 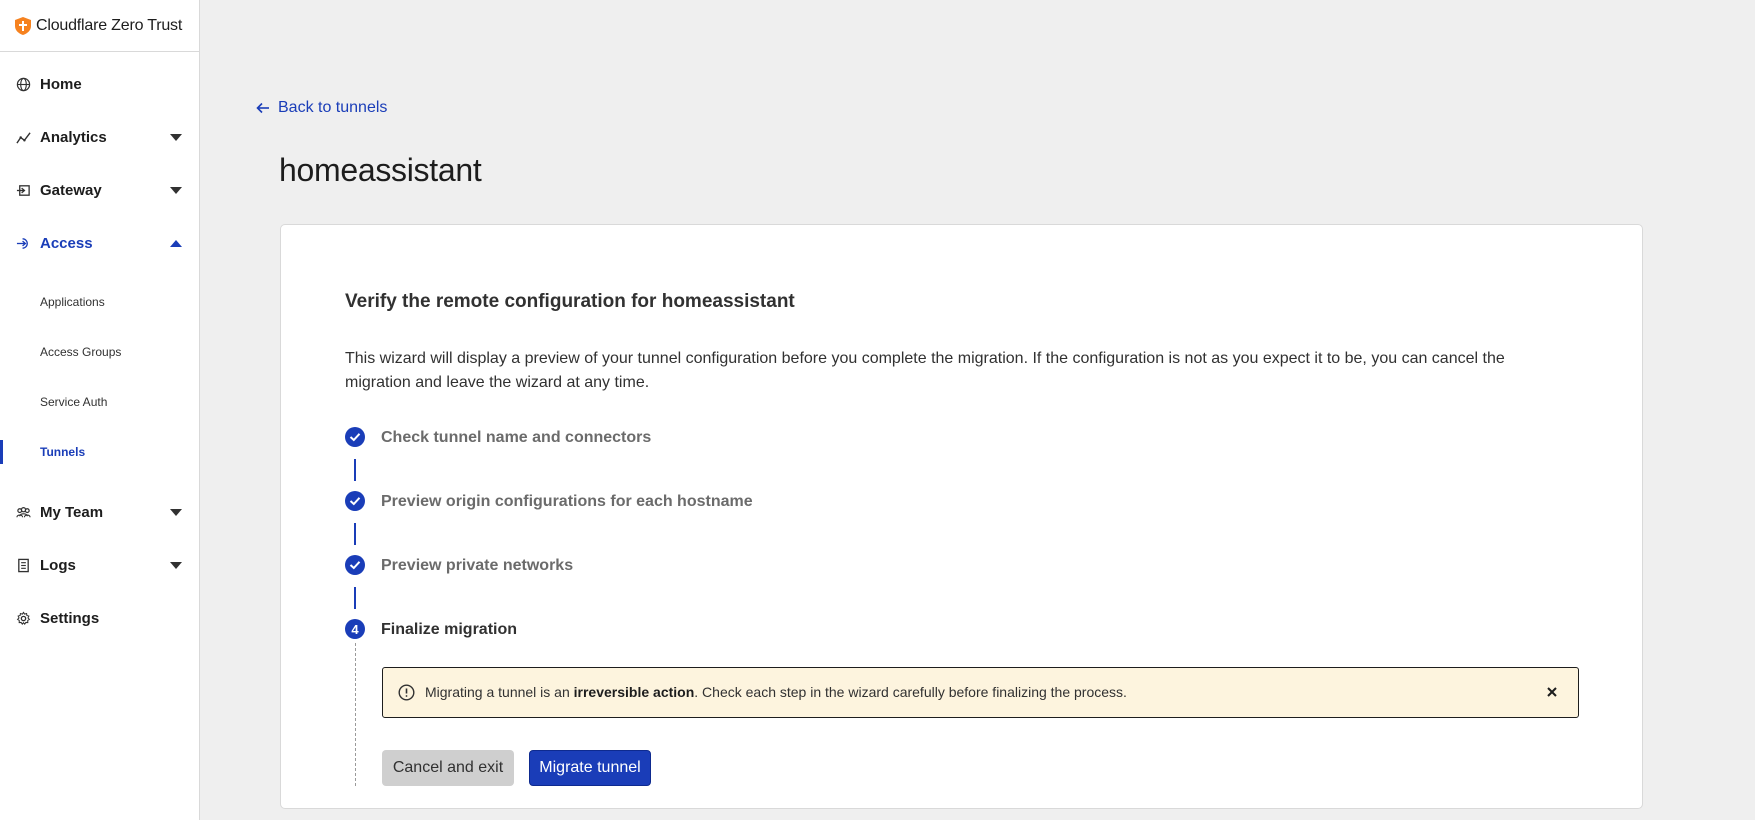 What do you see at coordinates (58, 565) in the screenshot?
I see `sidebar-item-label: Logs` at bounding box center [58, 565].